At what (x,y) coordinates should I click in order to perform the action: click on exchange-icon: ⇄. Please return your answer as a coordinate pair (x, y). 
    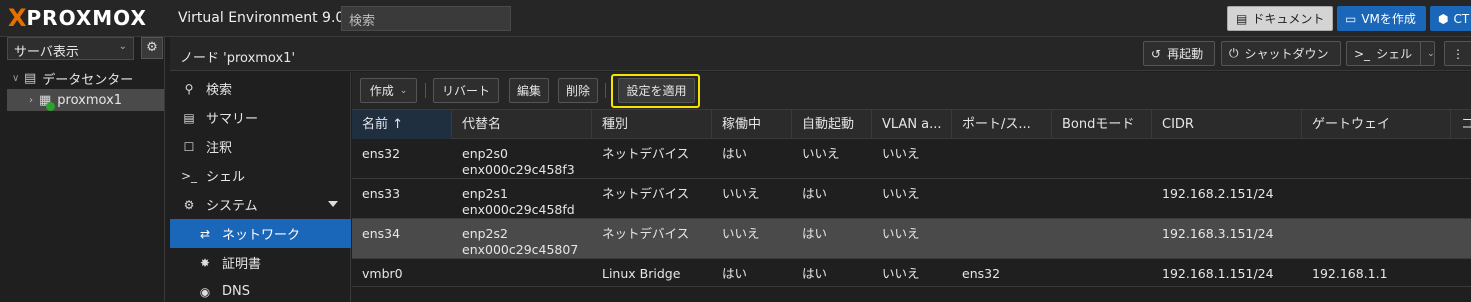
    Looking at the image, I should click on (205, 233).